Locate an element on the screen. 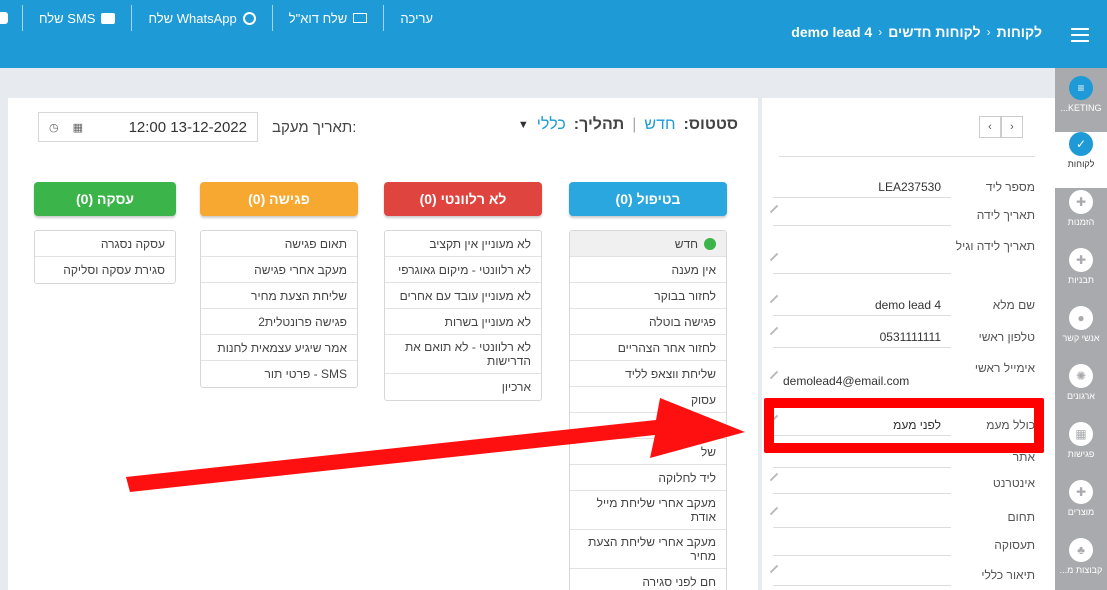 The width and height of the screenshot is (1107, 590). arrow-shape is located at coordinates (435, 445).